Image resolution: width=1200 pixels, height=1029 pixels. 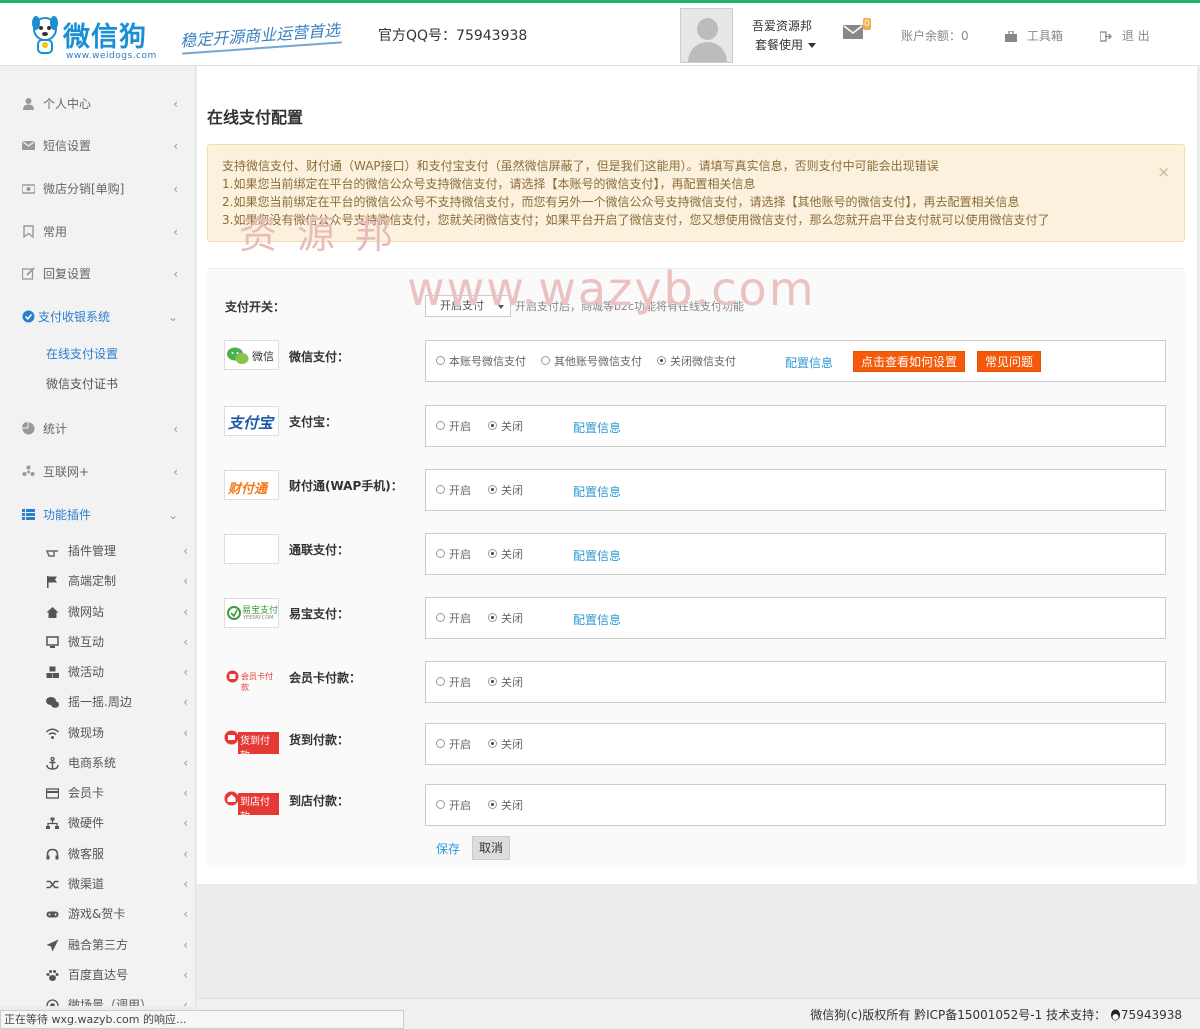 What do you see at coordinates (97, 515) in the screenshot?
I see `sidebar-item-plugins: 功能插件 ⌄` at bounding box center [97, 515].